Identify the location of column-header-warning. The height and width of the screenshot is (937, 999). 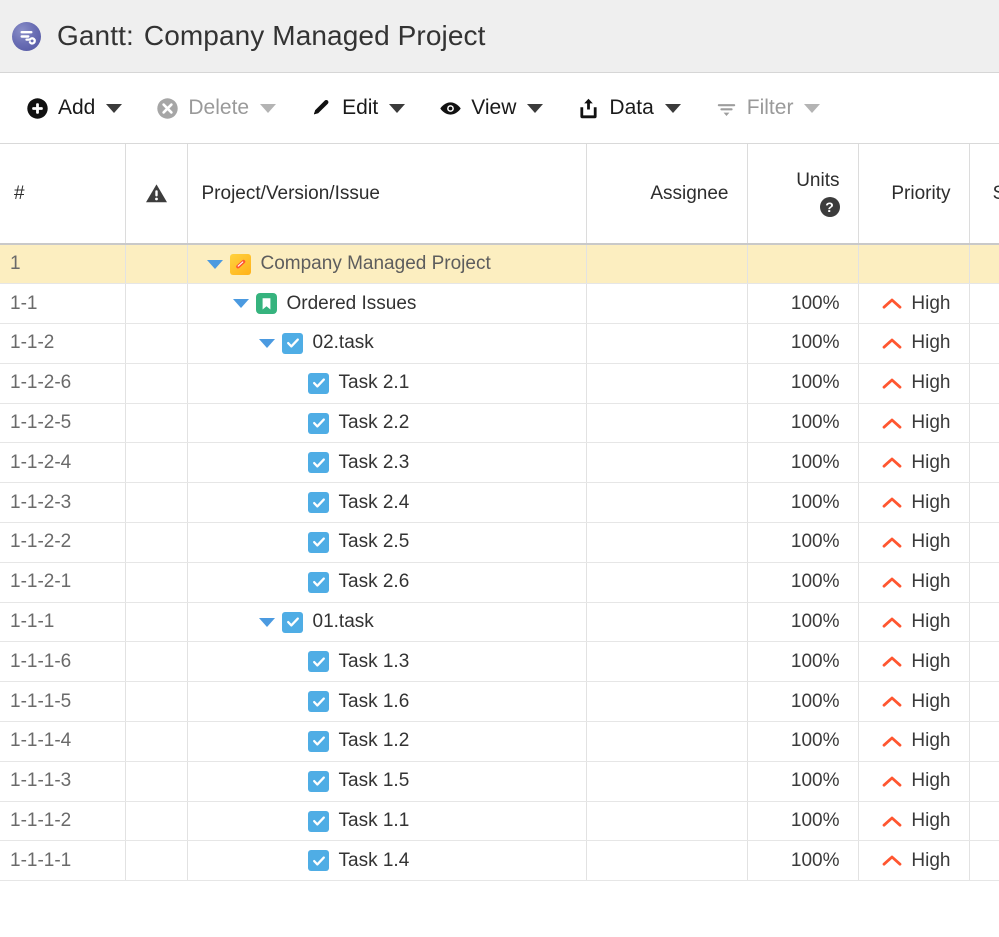
(156, 194).